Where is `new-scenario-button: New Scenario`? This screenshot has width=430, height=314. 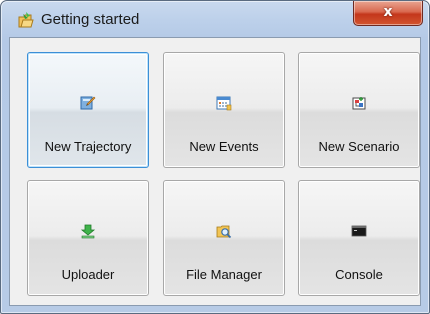 new-scenario-button: New Scenario is located at coordinates (359, 110).